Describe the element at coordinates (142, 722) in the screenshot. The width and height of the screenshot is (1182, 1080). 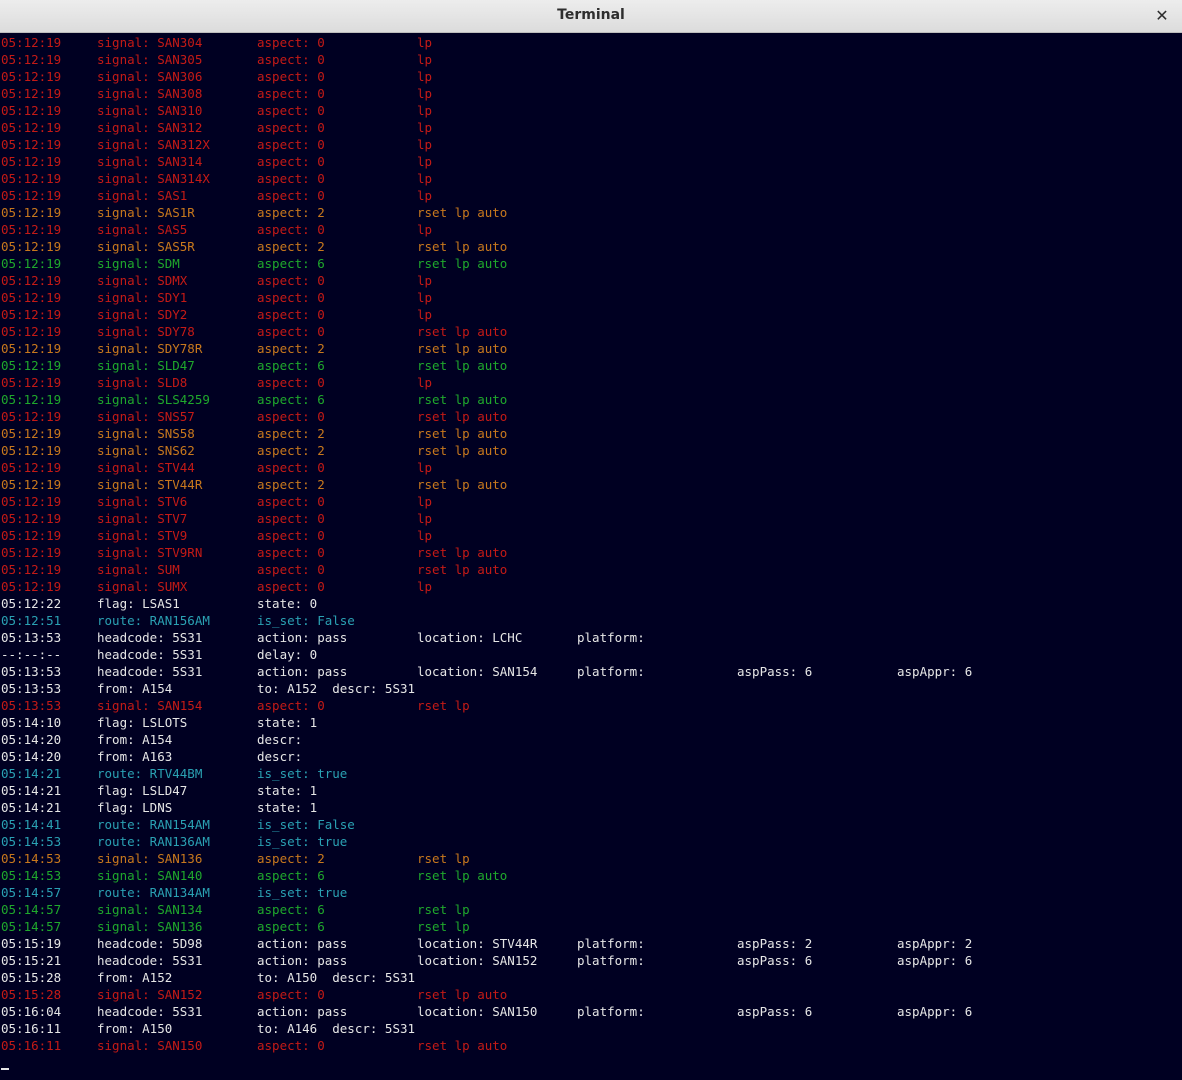
I see `terminal-field-1: flag: LSLOTS` at that location.